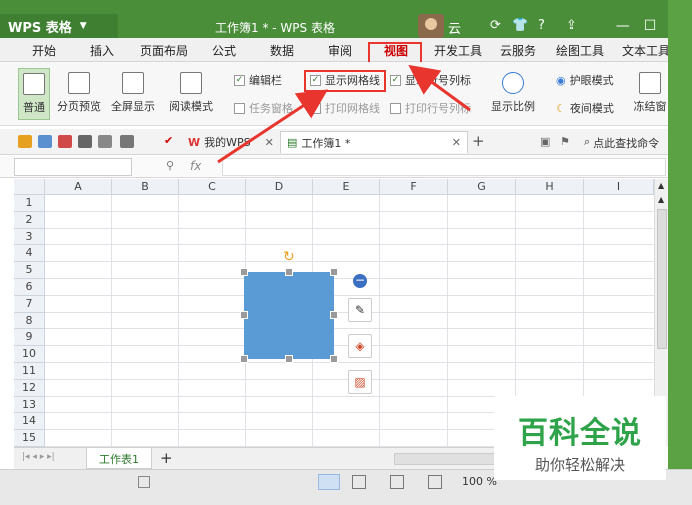 The height and width of the screenshot is (505, 692). I want to click on fullscreen-button: 全屏显示, so click(133, 93).